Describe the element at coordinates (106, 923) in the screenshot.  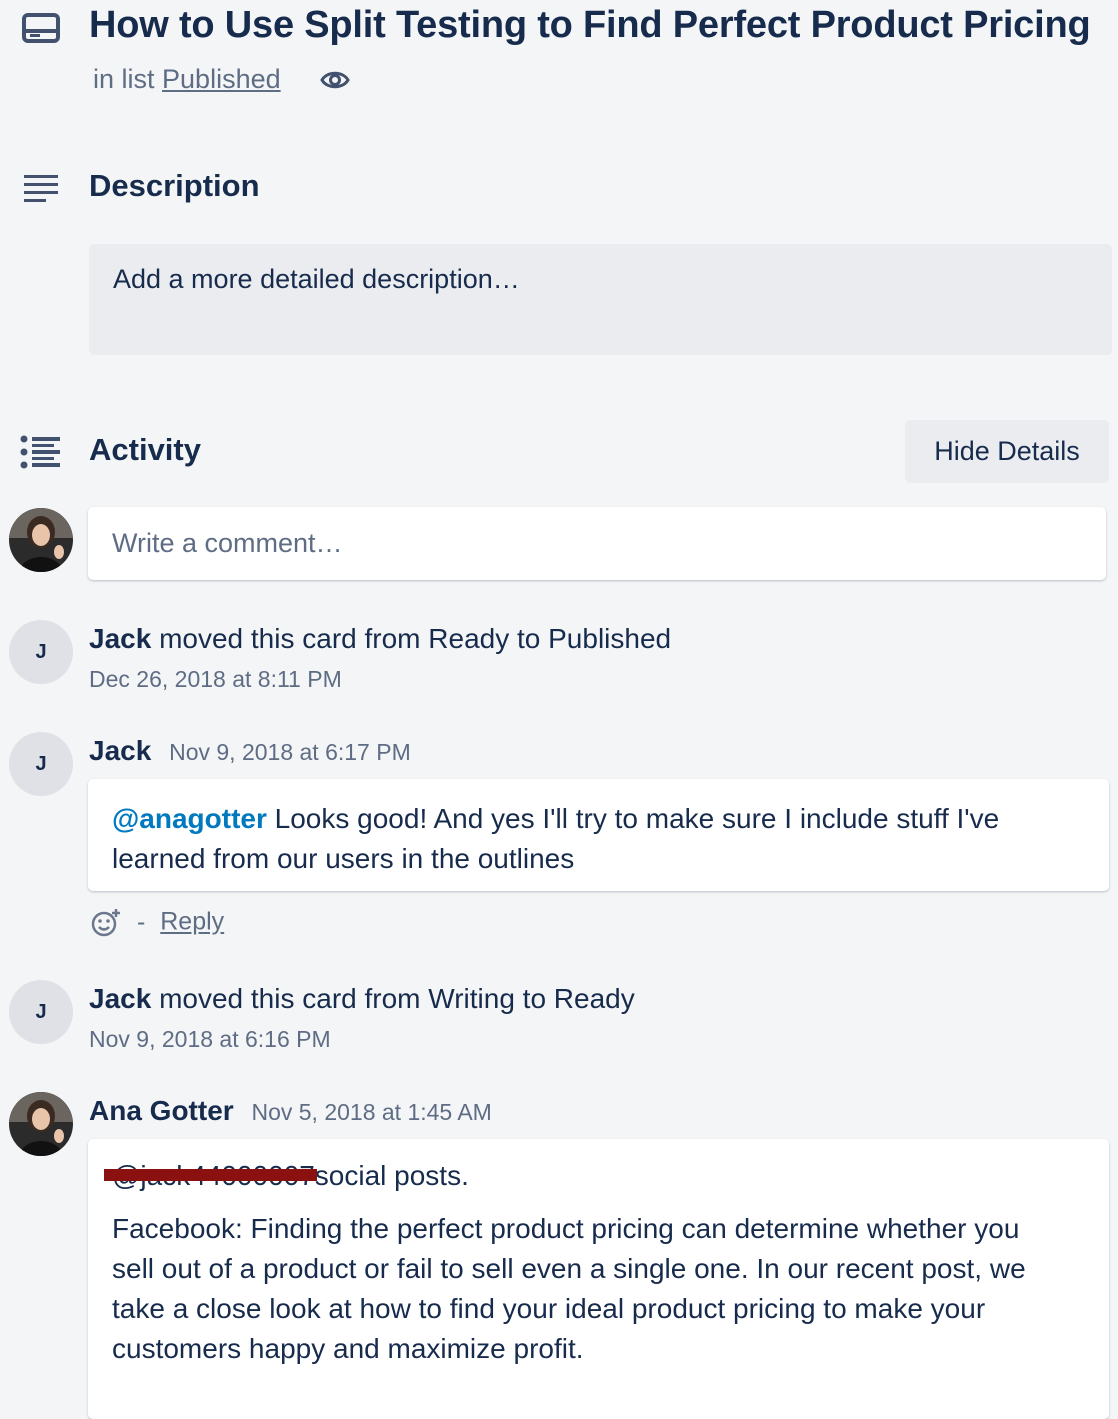
I see `add-reaction-icon` at that location.